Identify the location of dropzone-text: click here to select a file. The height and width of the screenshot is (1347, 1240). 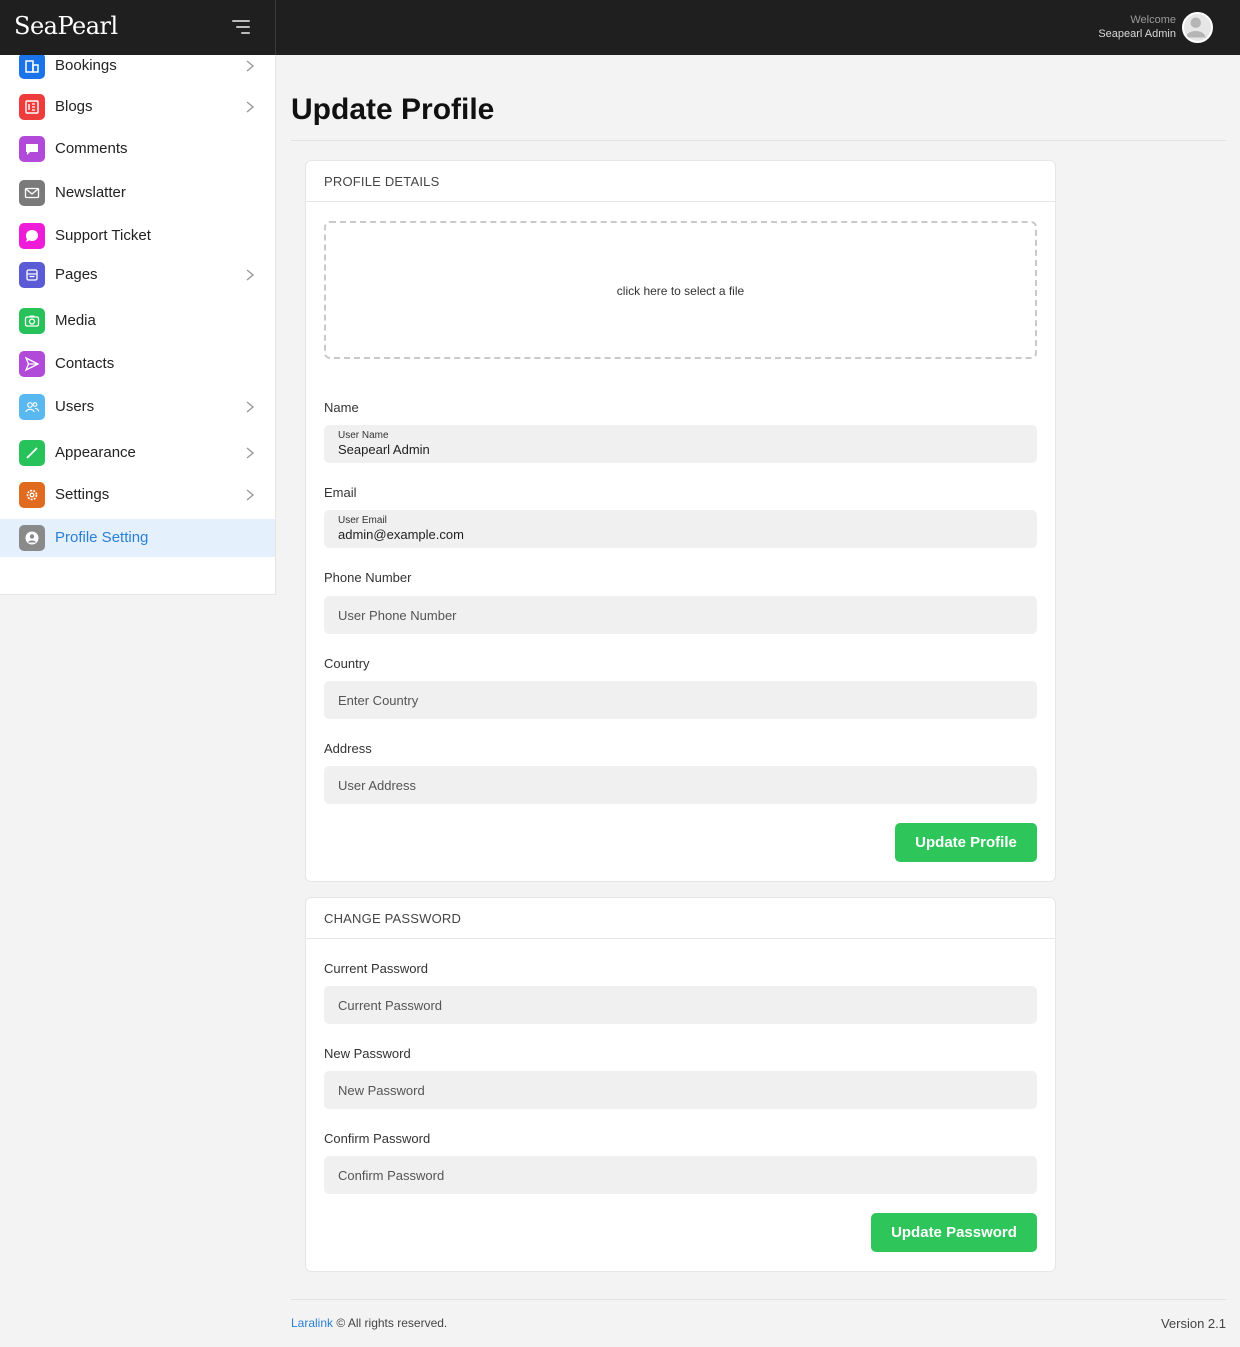
(680, 291).